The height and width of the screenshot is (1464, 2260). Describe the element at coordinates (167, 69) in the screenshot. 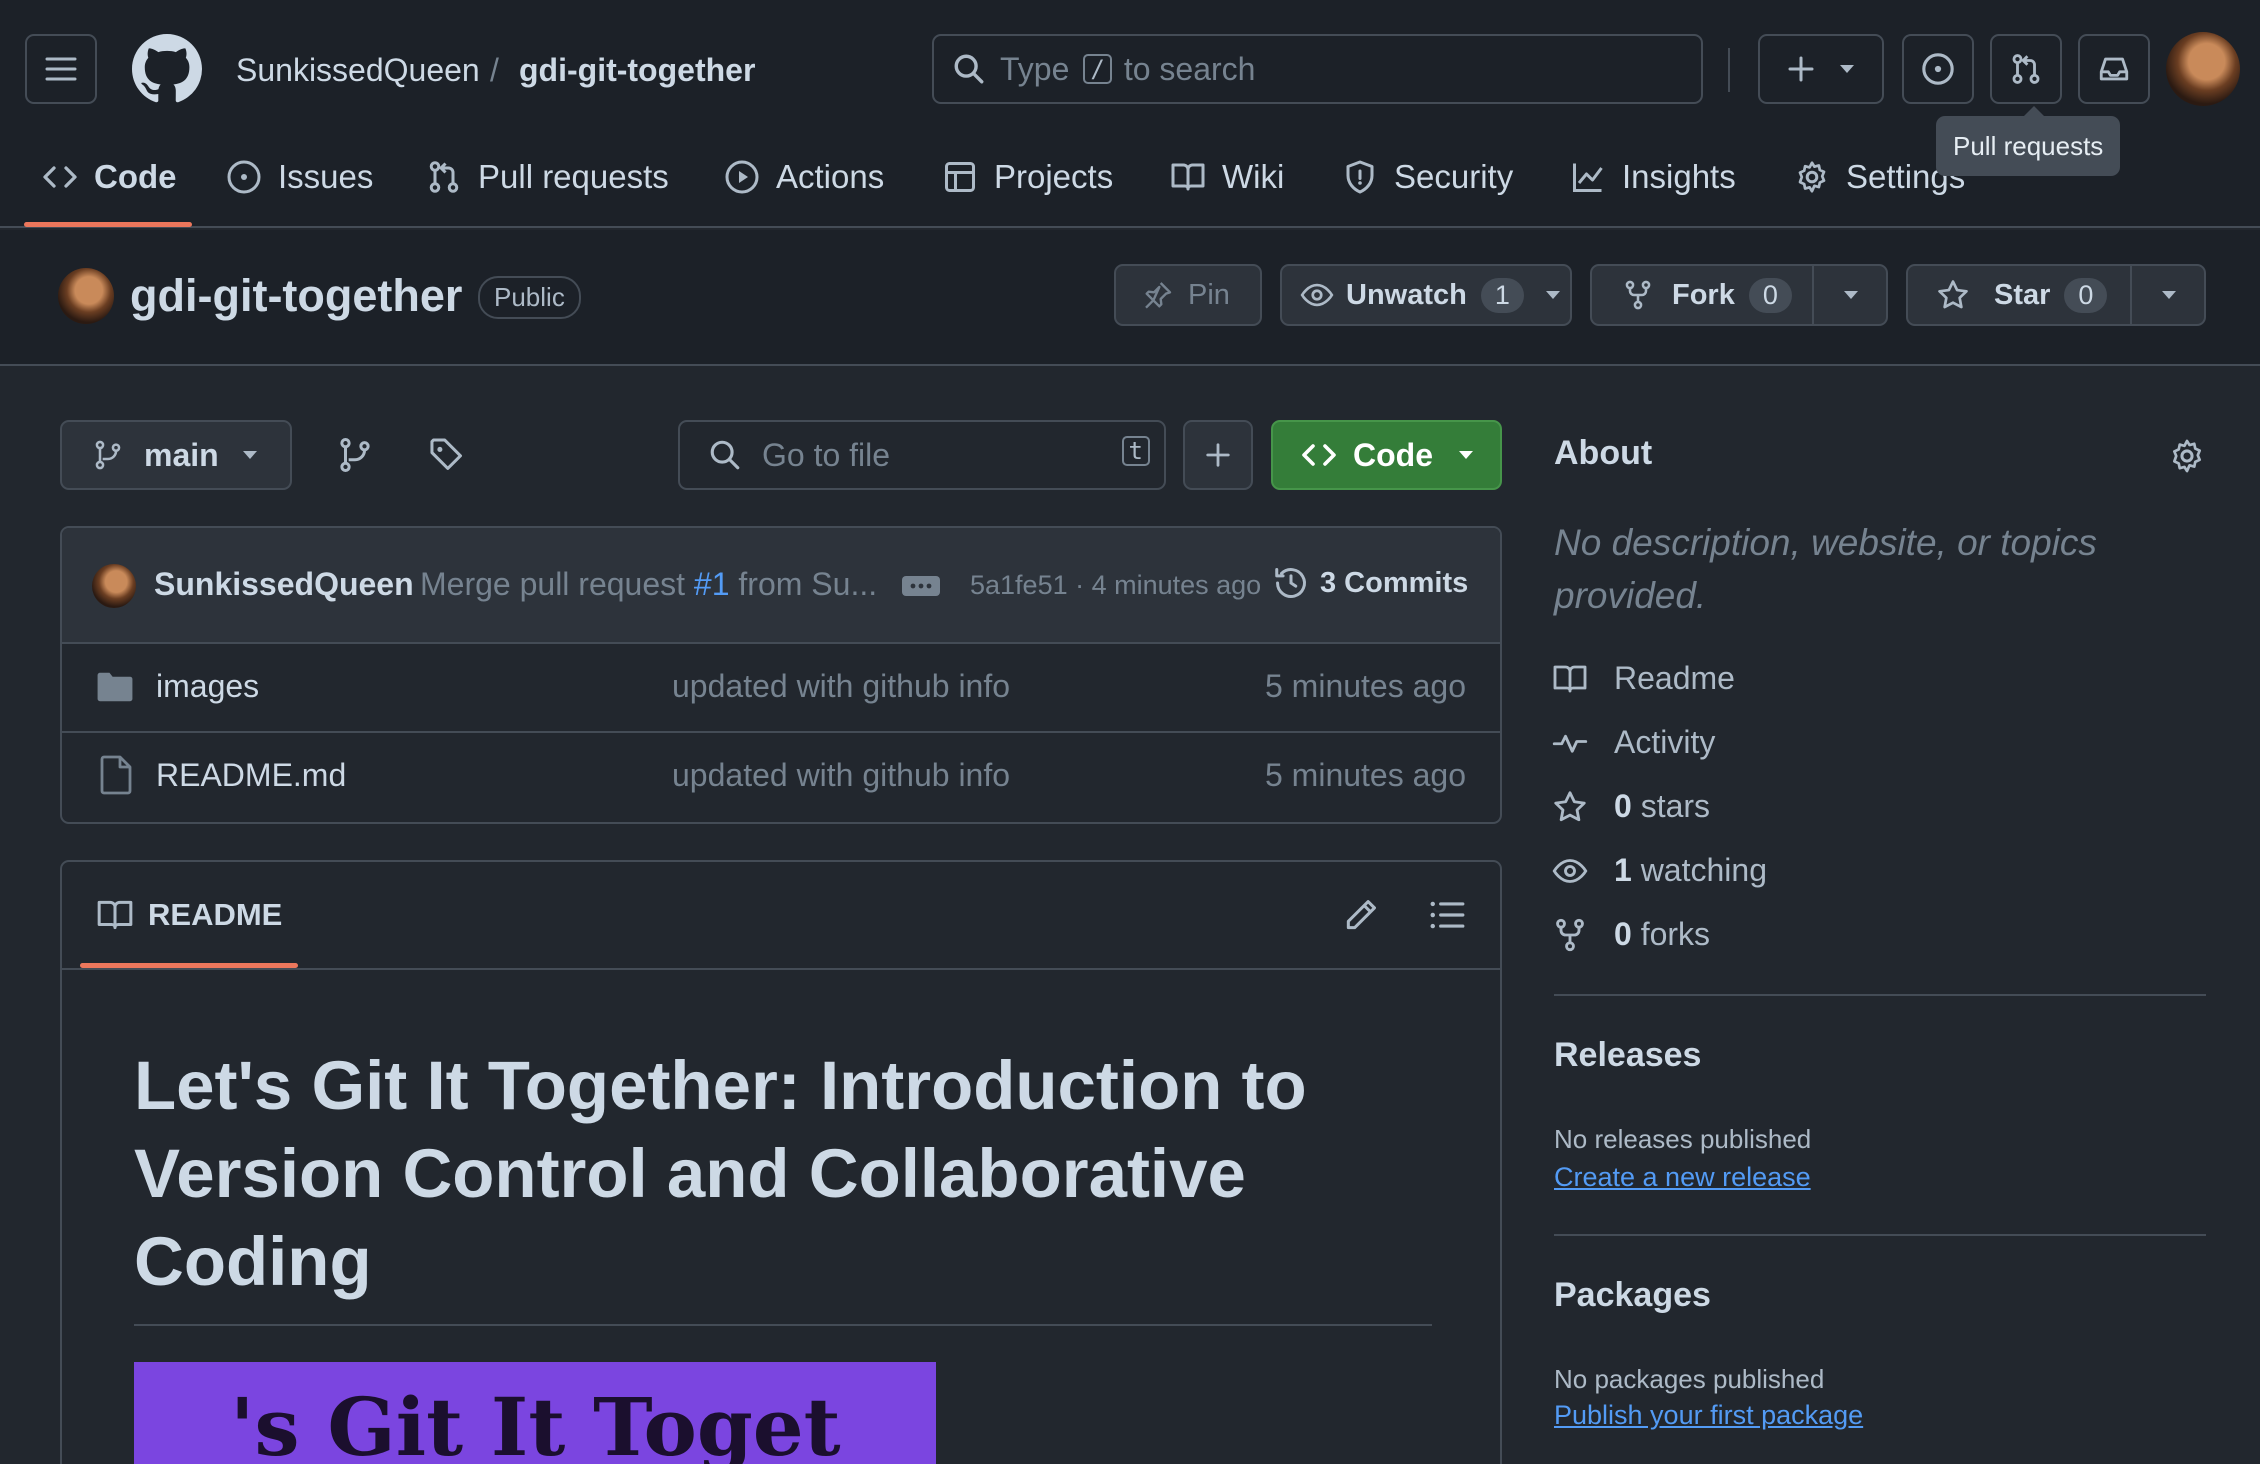

I see `github-logo-icon` at that location.